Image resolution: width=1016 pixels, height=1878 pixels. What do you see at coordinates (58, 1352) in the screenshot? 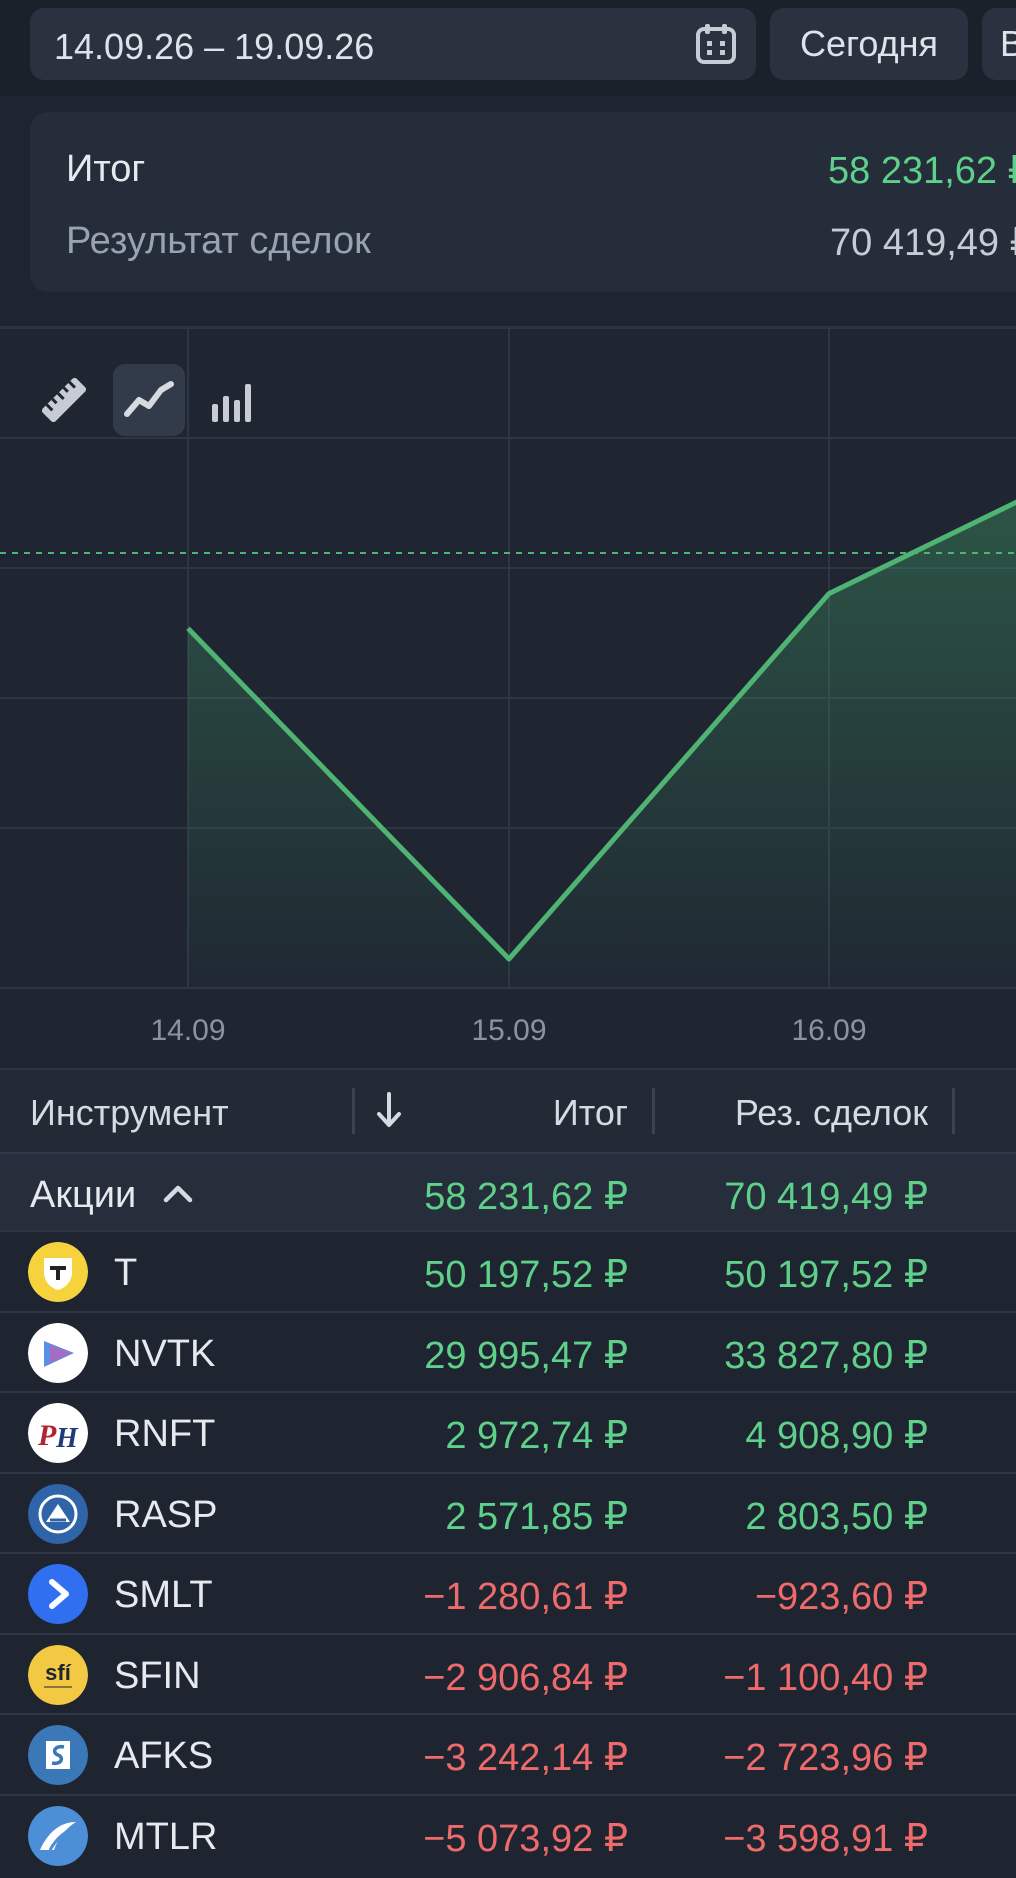
I see `novatek-logo` at bounding box center [58, 1352].